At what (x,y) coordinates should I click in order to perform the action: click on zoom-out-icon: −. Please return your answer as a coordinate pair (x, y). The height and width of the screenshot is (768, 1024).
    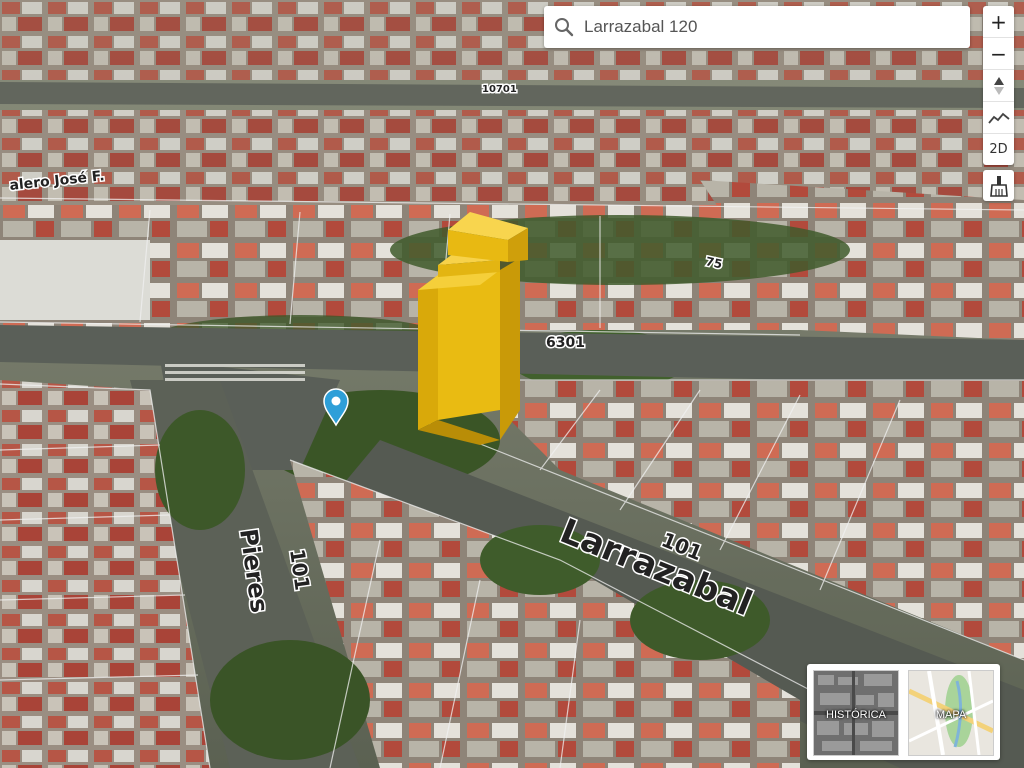
    Looking at the image, I should click on (998, 53).